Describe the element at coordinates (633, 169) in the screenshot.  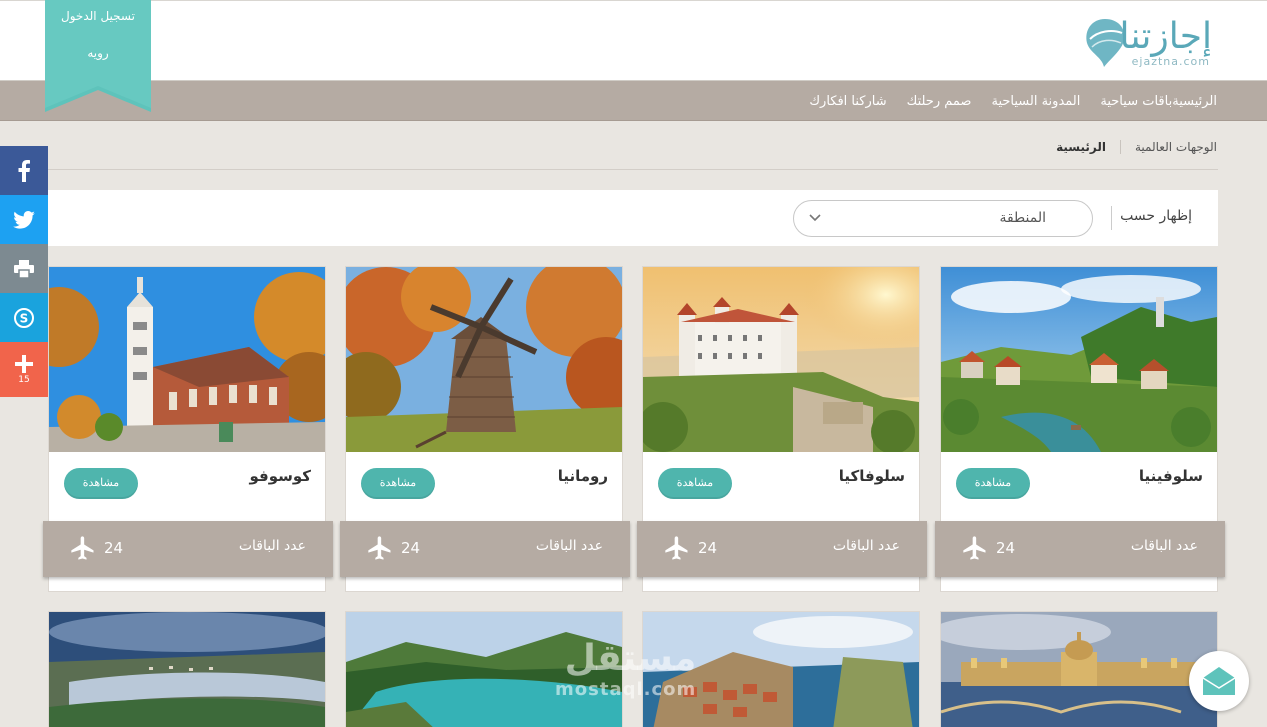
I see `divider` at that location.